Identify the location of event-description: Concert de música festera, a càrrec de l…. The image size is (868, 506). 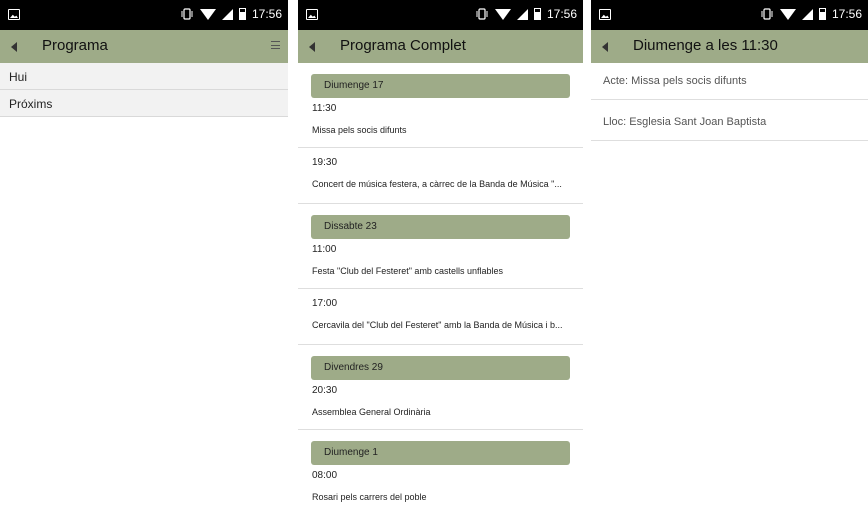
(437, 184).